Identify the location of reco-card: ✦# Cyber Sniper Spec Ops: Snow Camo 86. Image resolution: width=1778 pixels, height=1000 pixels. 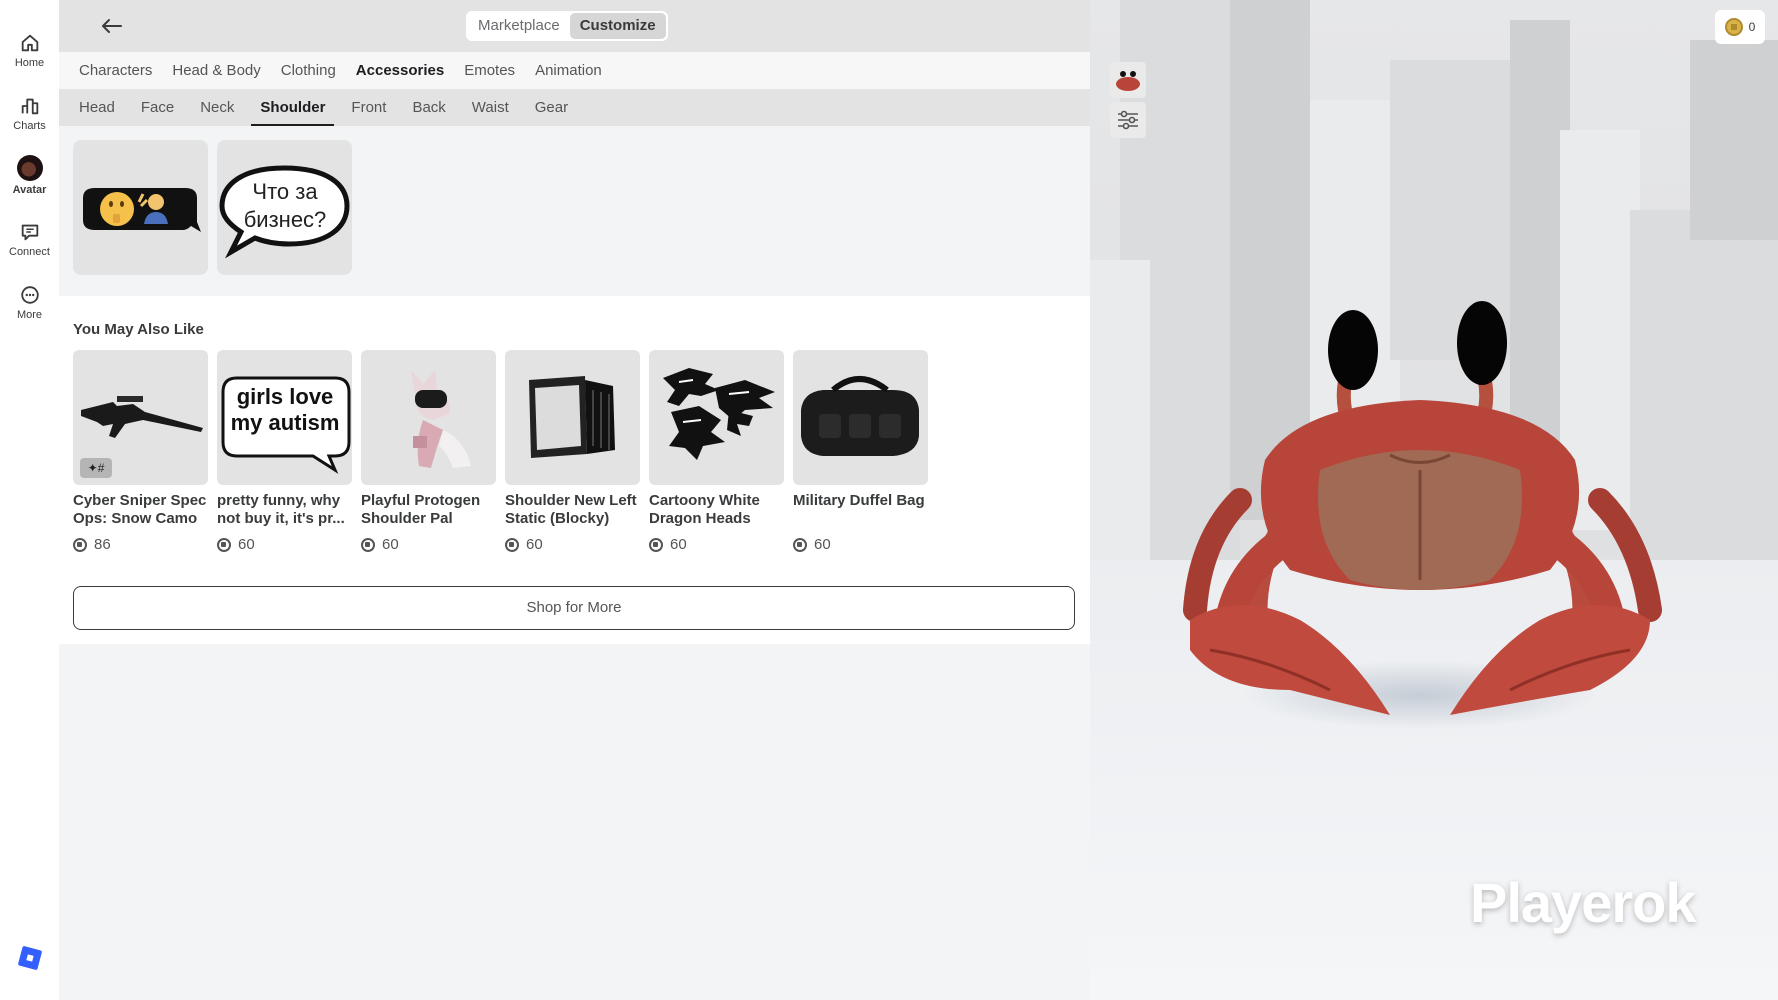
(140, 451).